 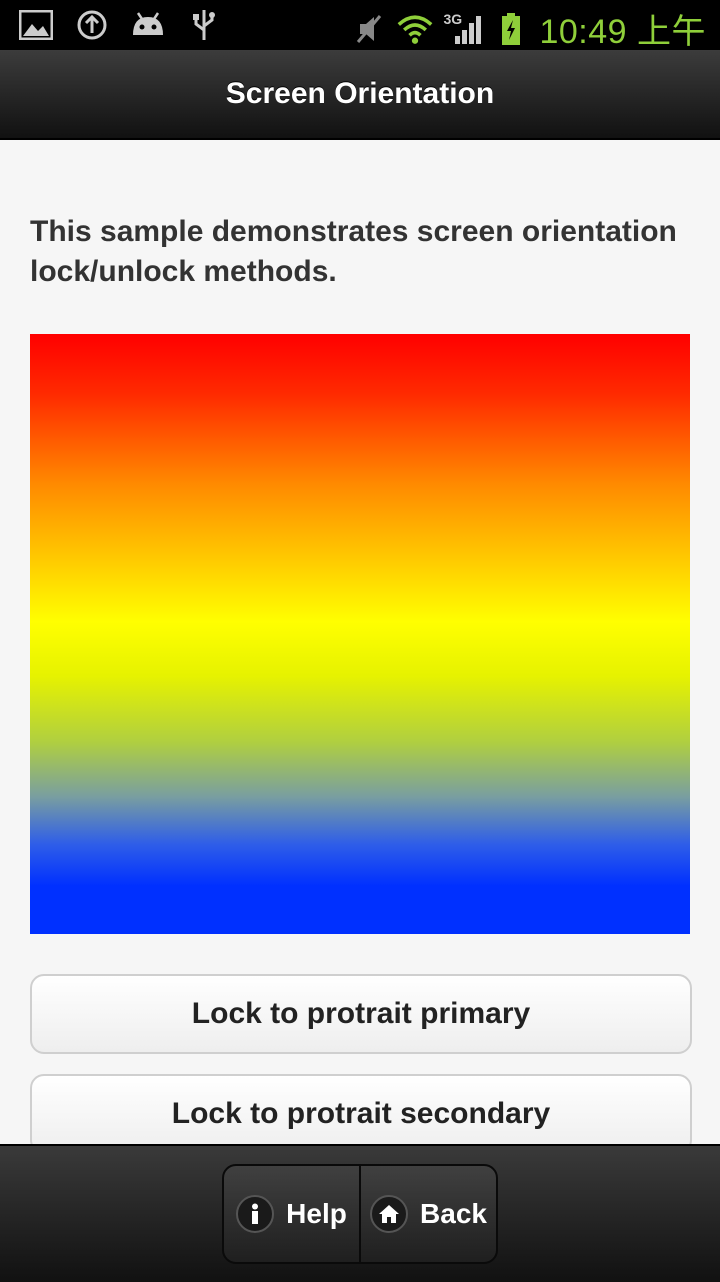 I want to click on app-header: Screen Orientation, so click(x=360, y=95).